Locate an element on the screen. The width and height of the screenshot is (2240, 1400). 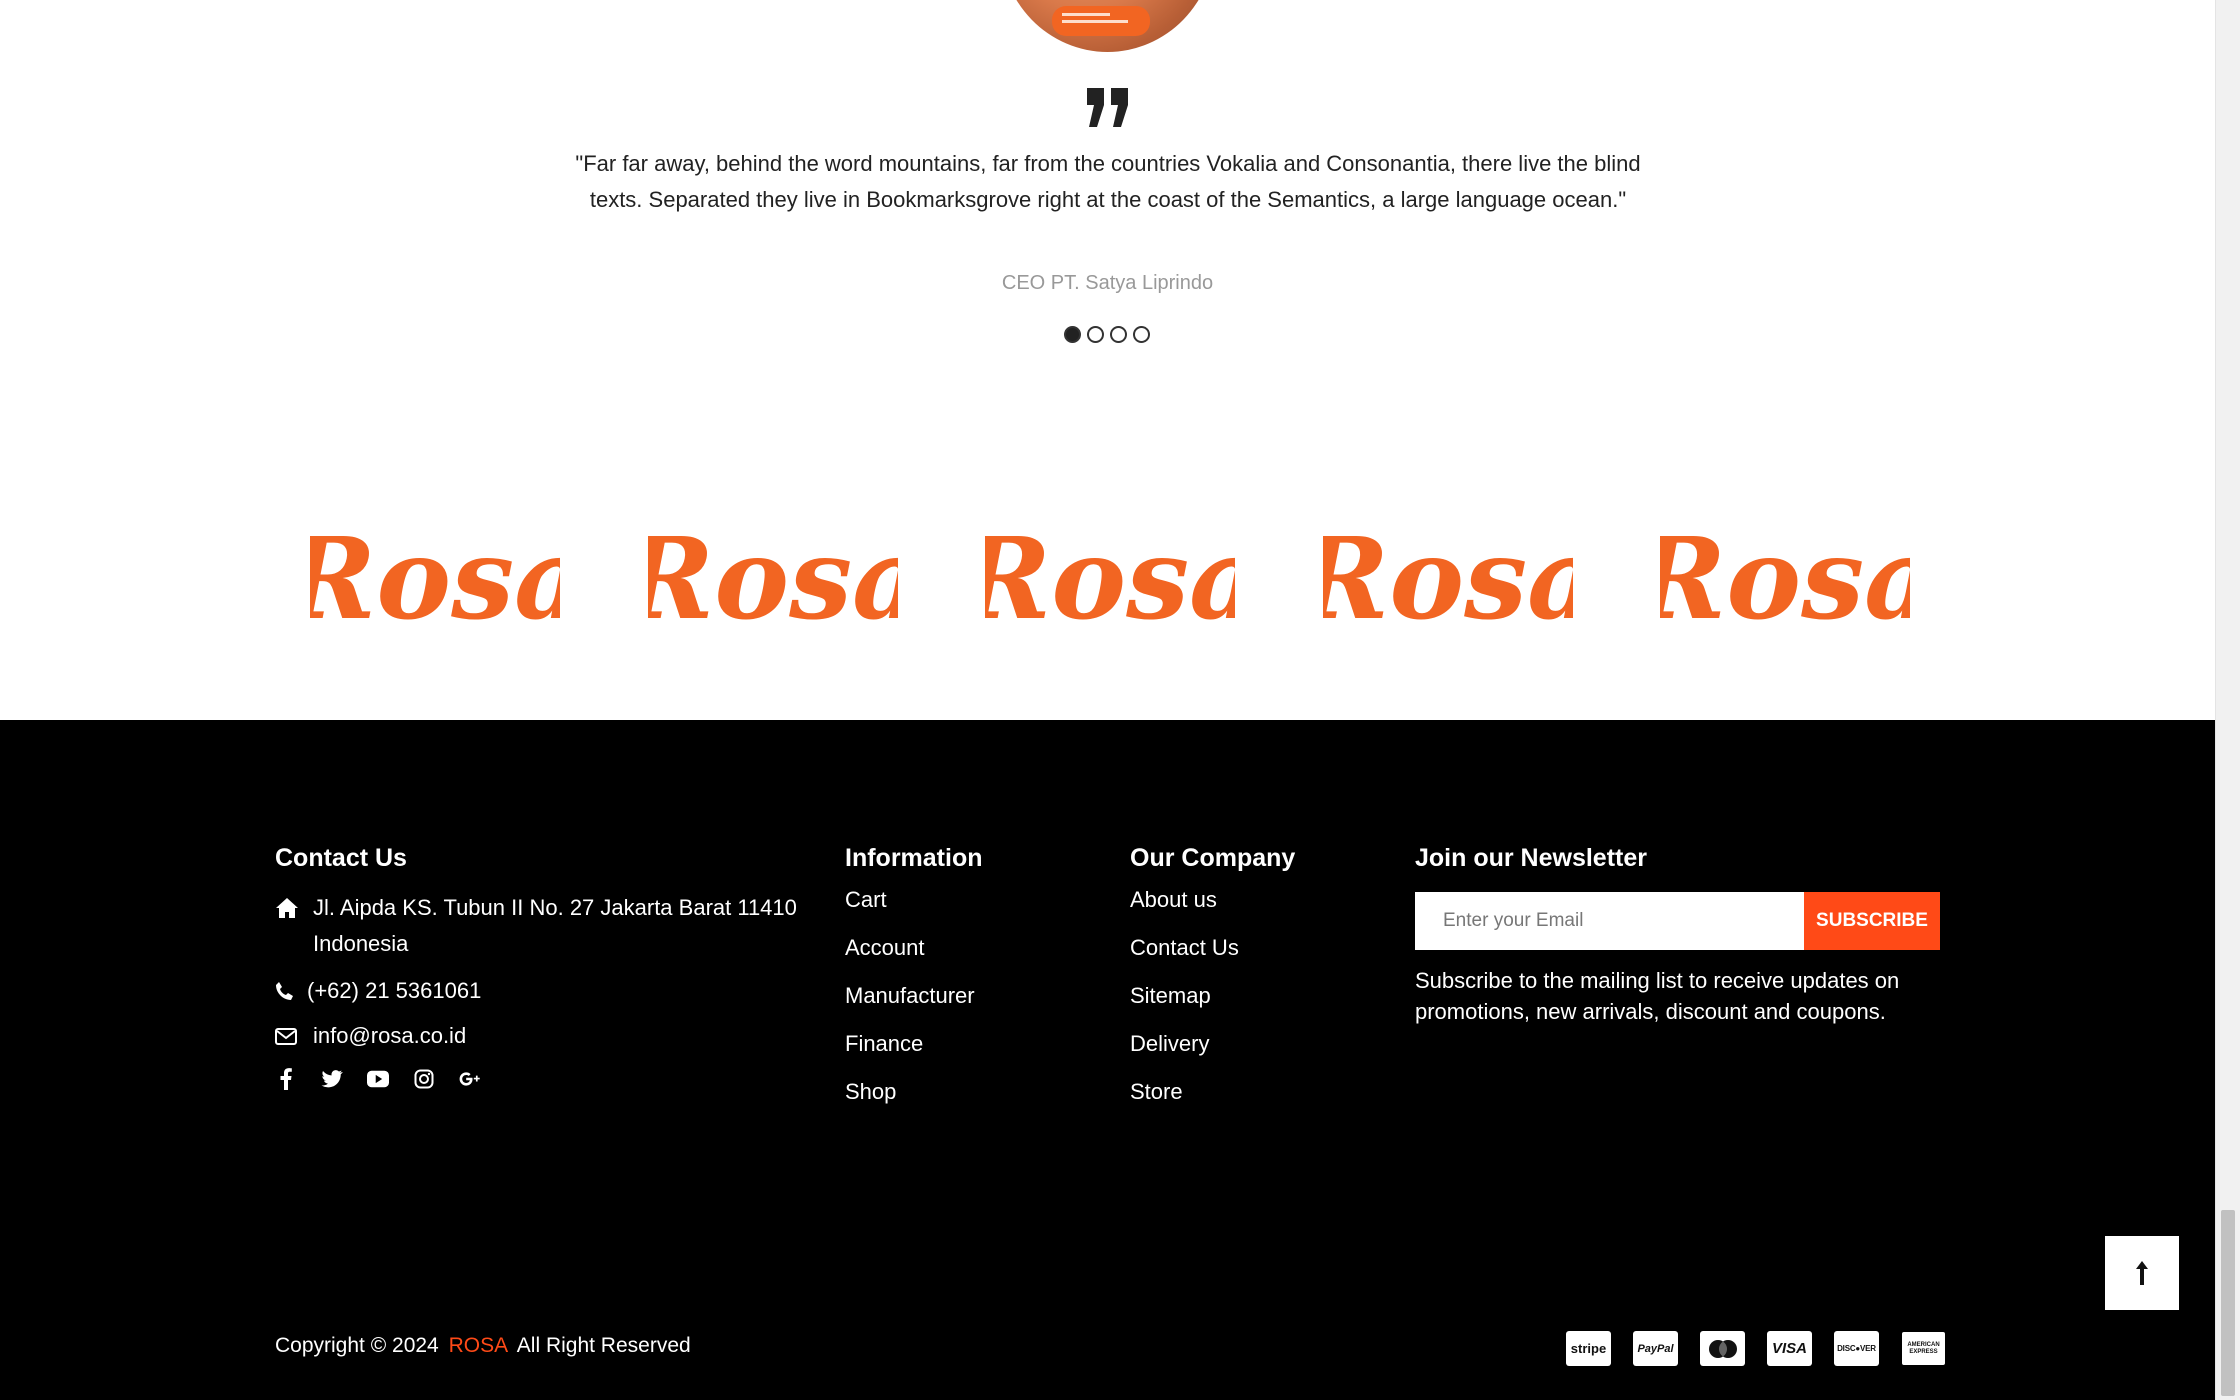
email-text: info@rosa.co.id is located at coordinates (389, 1036).